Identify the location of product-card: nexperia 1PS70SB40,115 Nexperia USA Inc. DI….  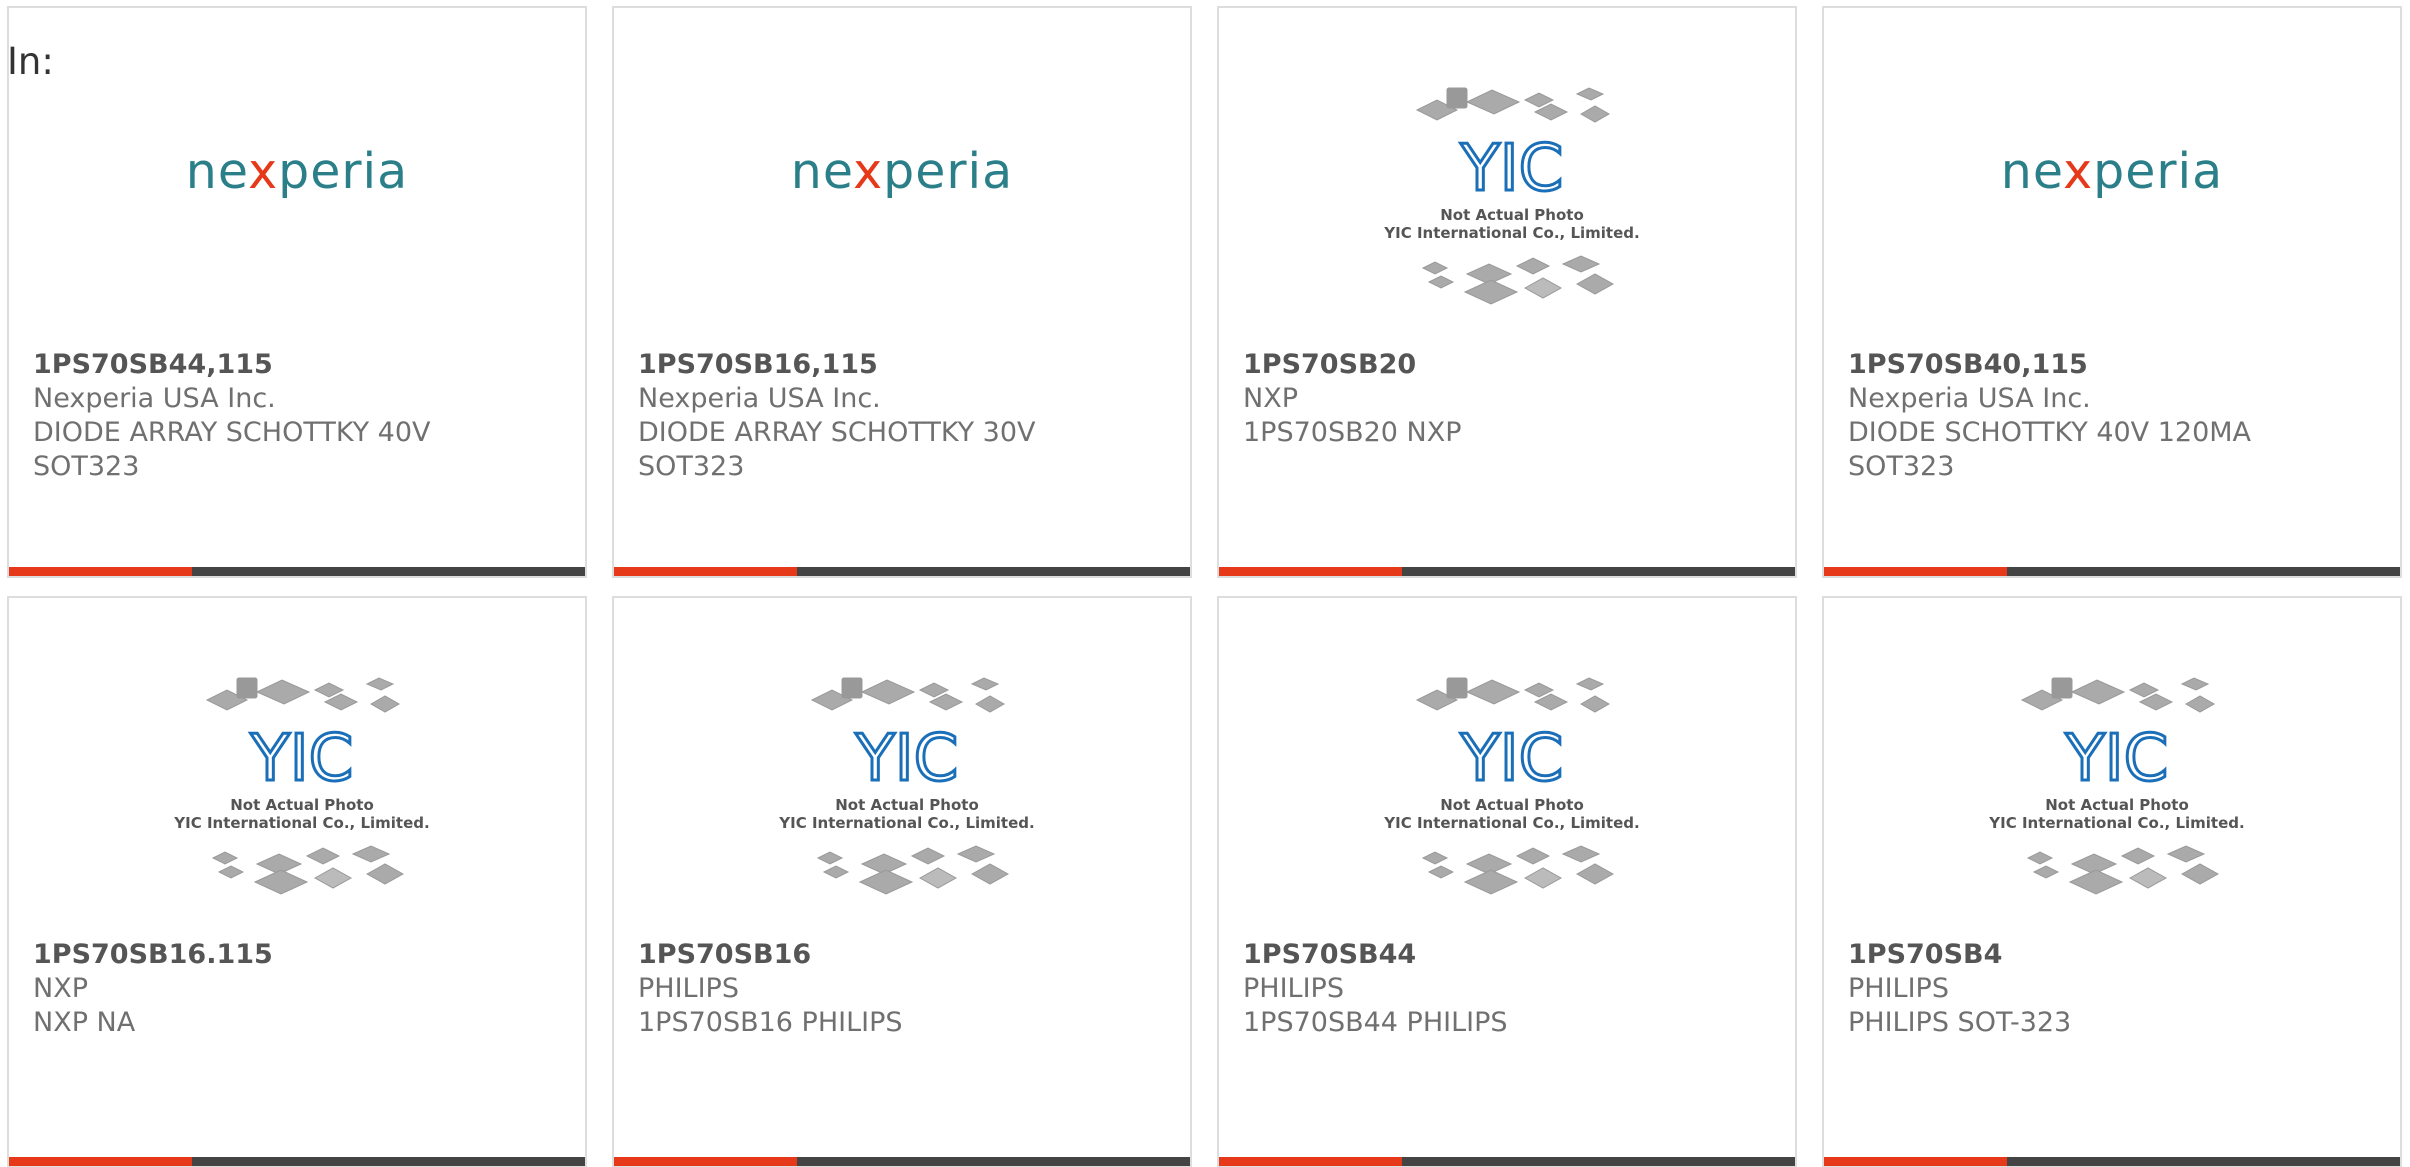
(2112, 292).